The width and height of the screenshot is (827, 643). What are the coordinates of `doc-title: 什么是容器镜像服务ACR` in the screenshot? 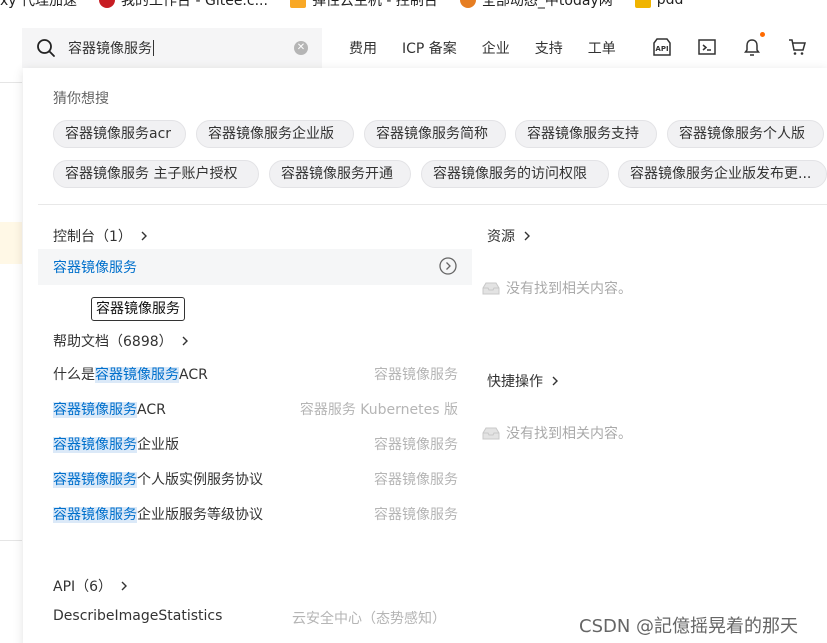 It's located at (130, 375).